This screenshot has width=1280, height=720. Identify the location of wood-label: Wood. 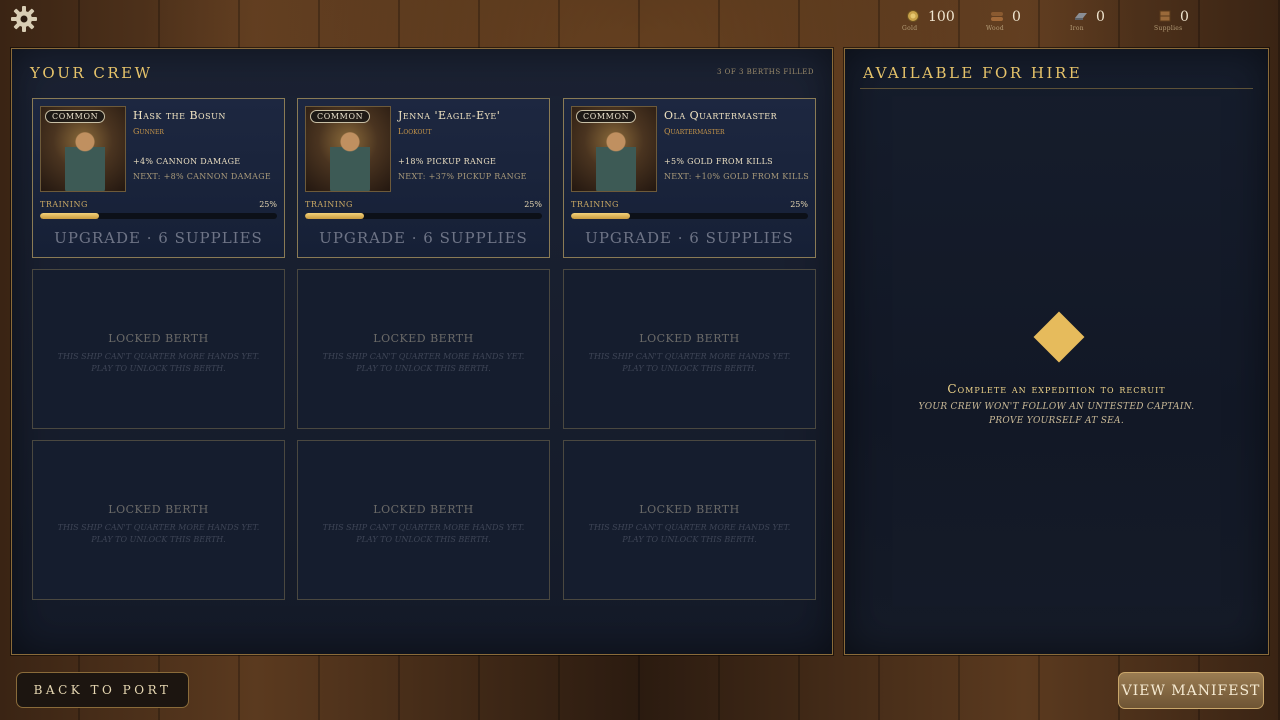
(995, 28).